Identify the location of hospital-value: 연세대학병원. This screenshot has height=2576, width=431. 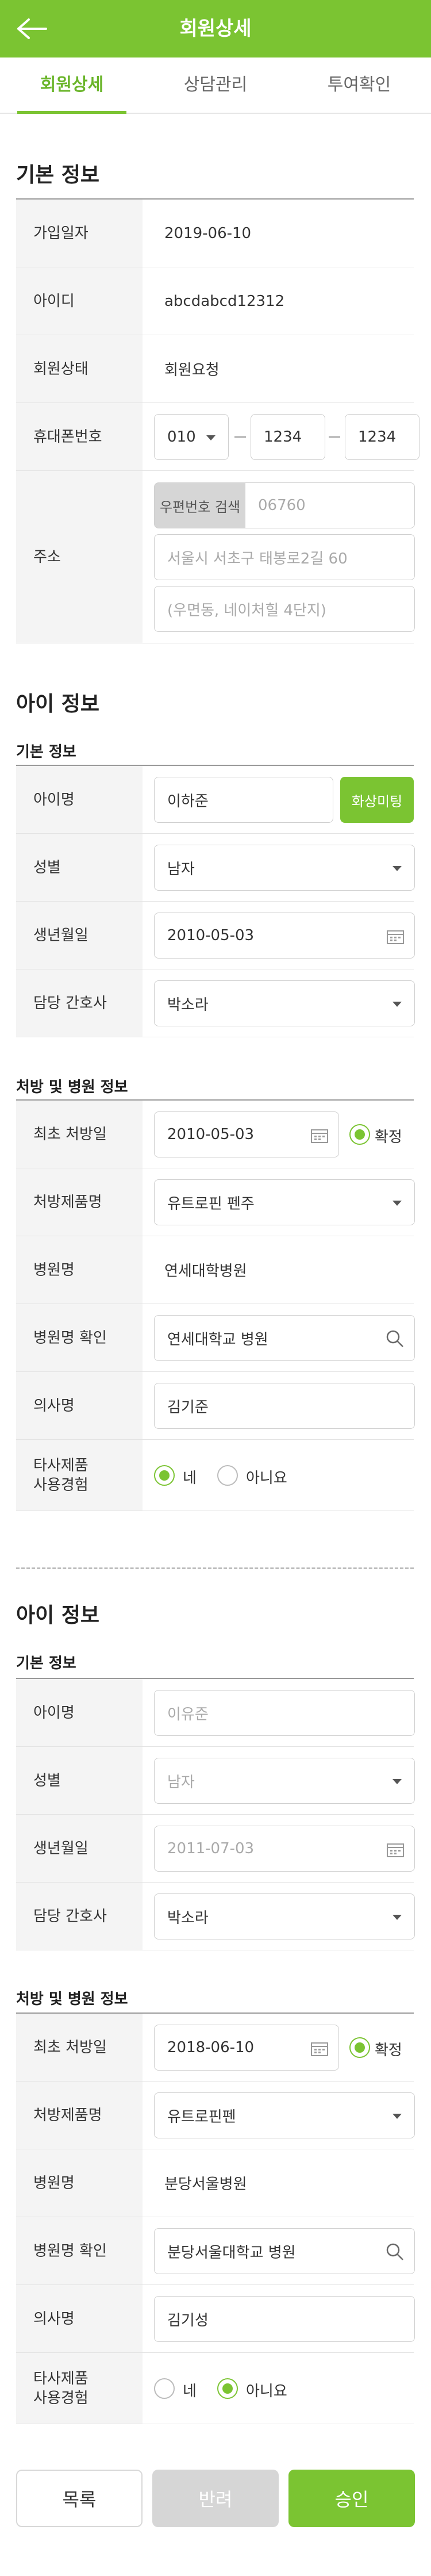
(205, 1271).